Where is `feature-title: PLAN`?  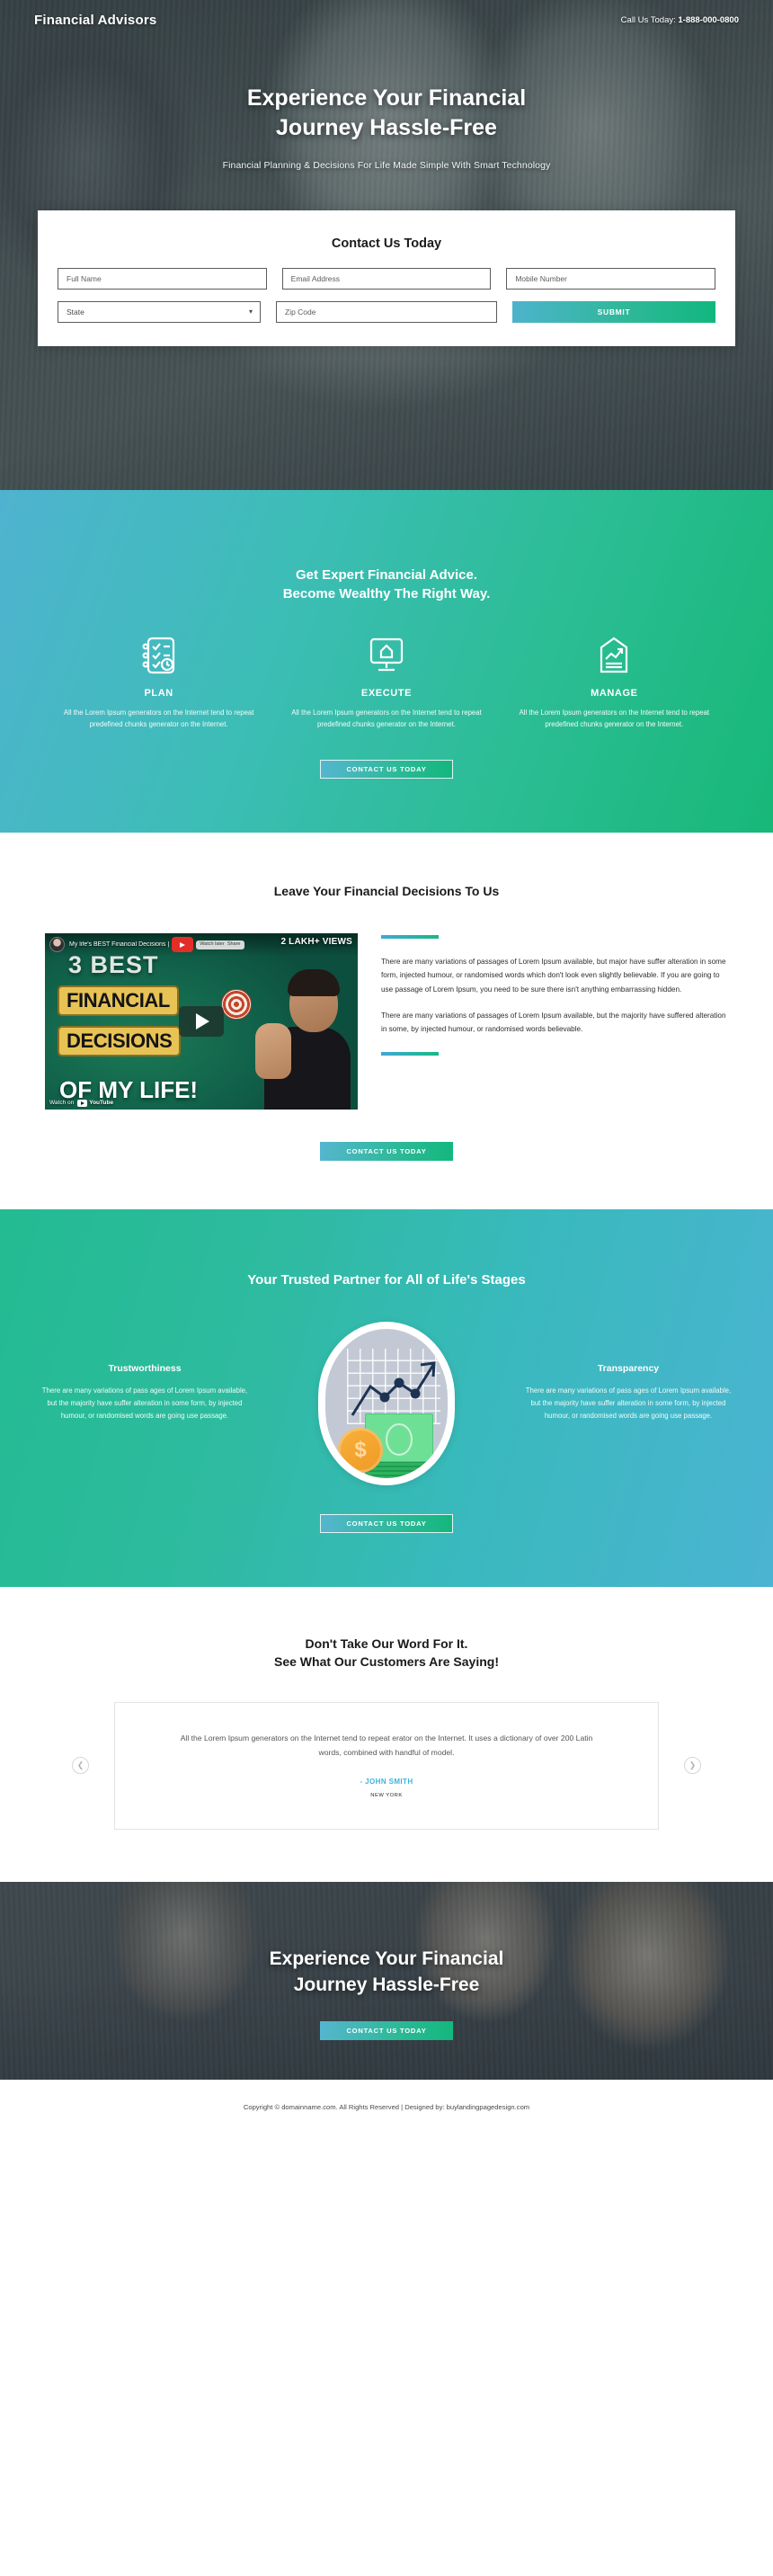 feature-title: PLAN is located at coordinates (158, 693).